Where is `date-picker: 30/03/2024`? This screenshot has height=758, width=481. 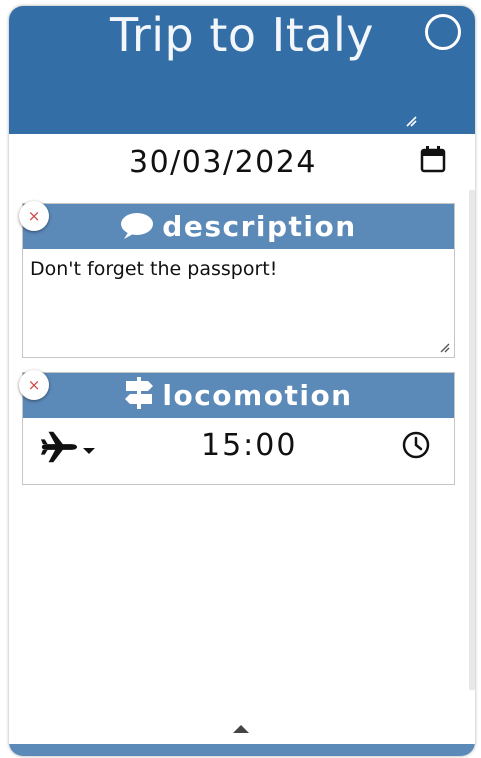
date-picker: 30/03/2024 is located at coordinates (242, 166).